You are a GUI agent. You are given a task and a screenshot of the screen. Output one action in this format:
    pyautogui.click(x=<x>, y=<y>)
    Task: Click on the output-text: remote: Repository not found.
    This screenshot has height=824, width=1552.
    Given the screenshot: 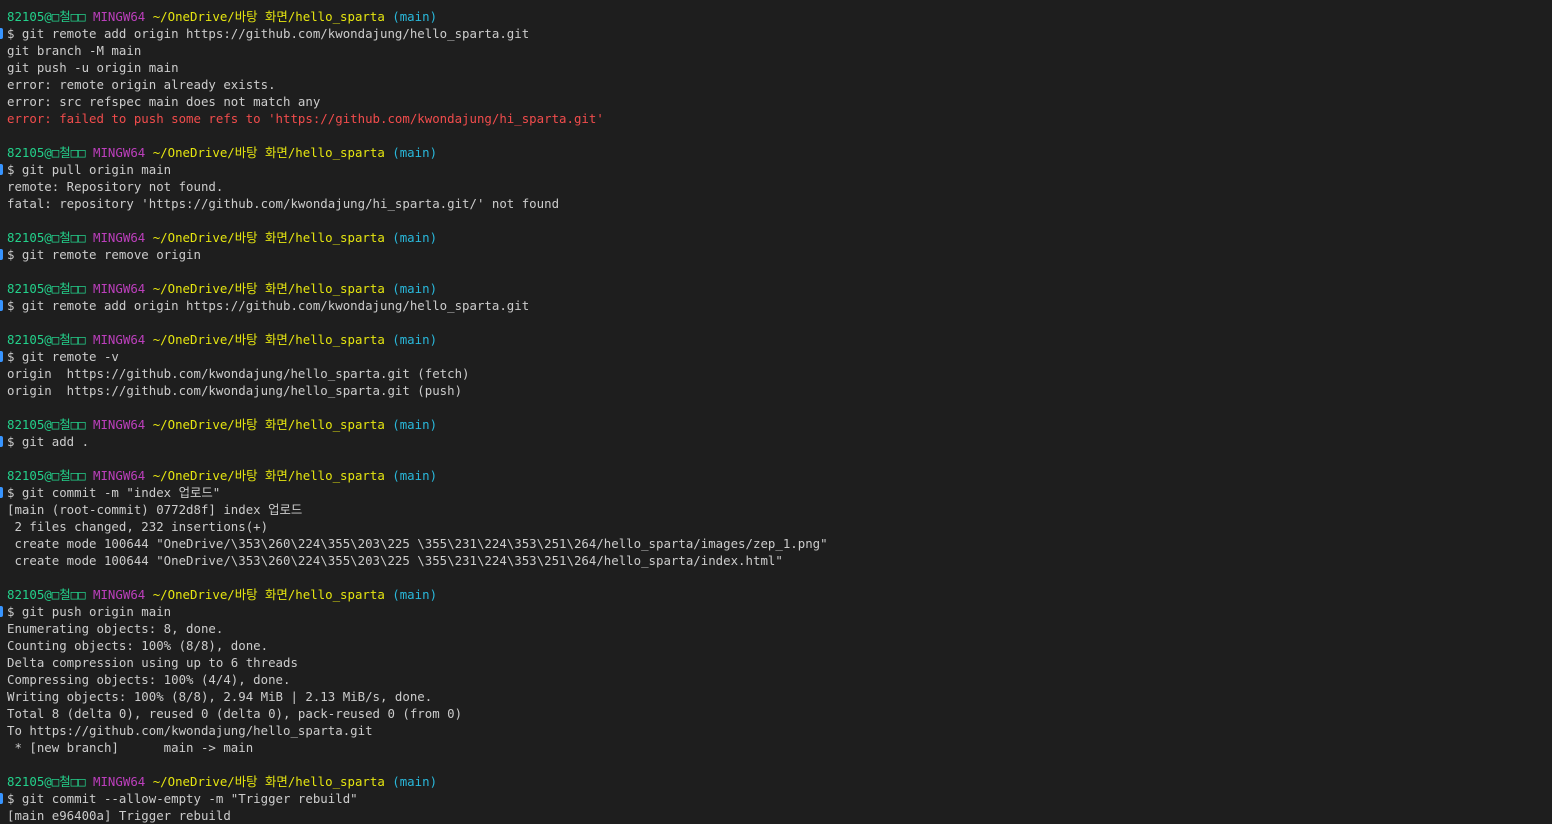 What is the action you would take?
    pyautogui.click(x=115, y=186)
    